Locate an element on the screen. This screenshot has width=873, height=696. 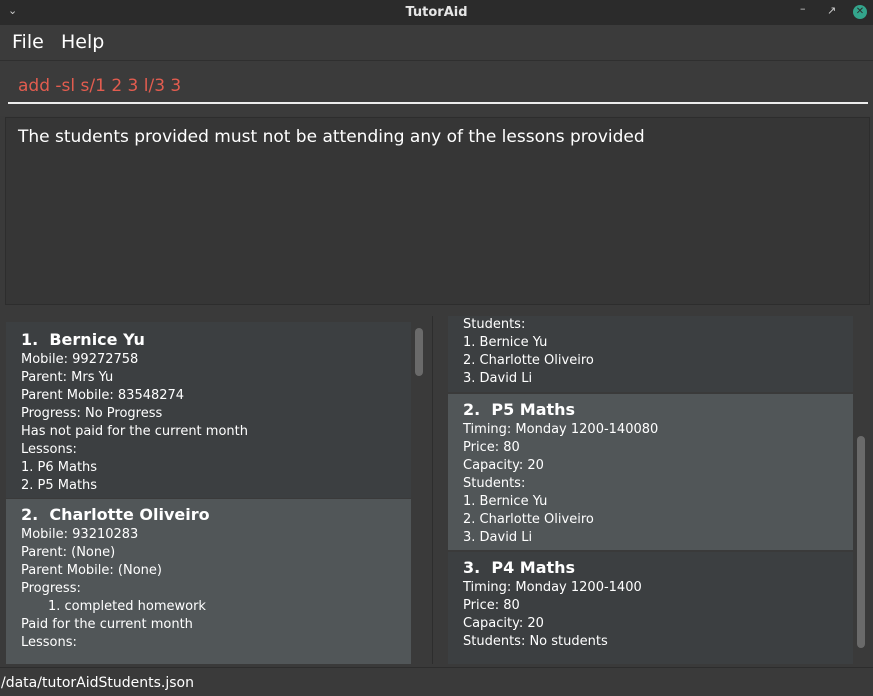
student-name: 2. Charlotte Oliveiro is located at coordinates (115, 514).